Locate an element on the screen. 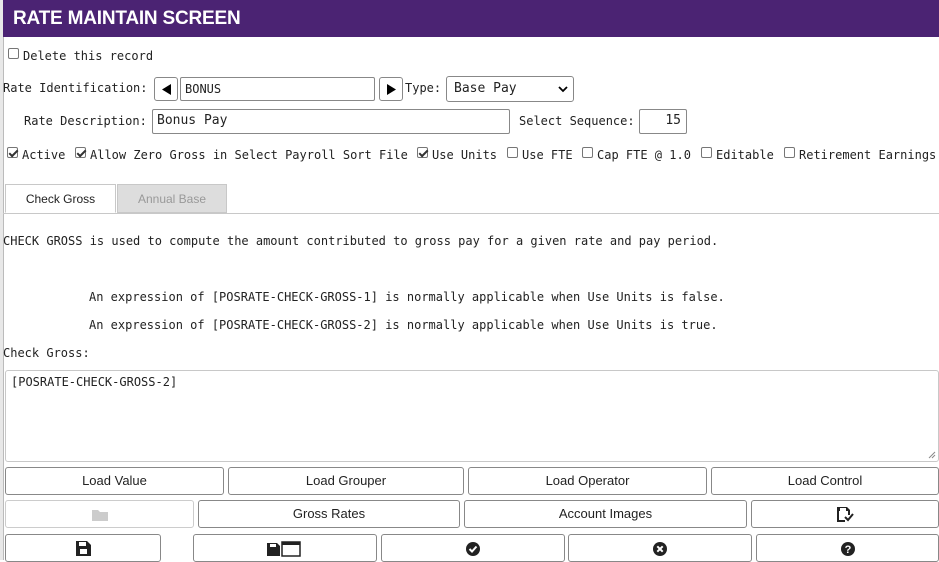 The width and height of the screenshot is (939, 562). help-button: ? is located at coordinates (847, 548).